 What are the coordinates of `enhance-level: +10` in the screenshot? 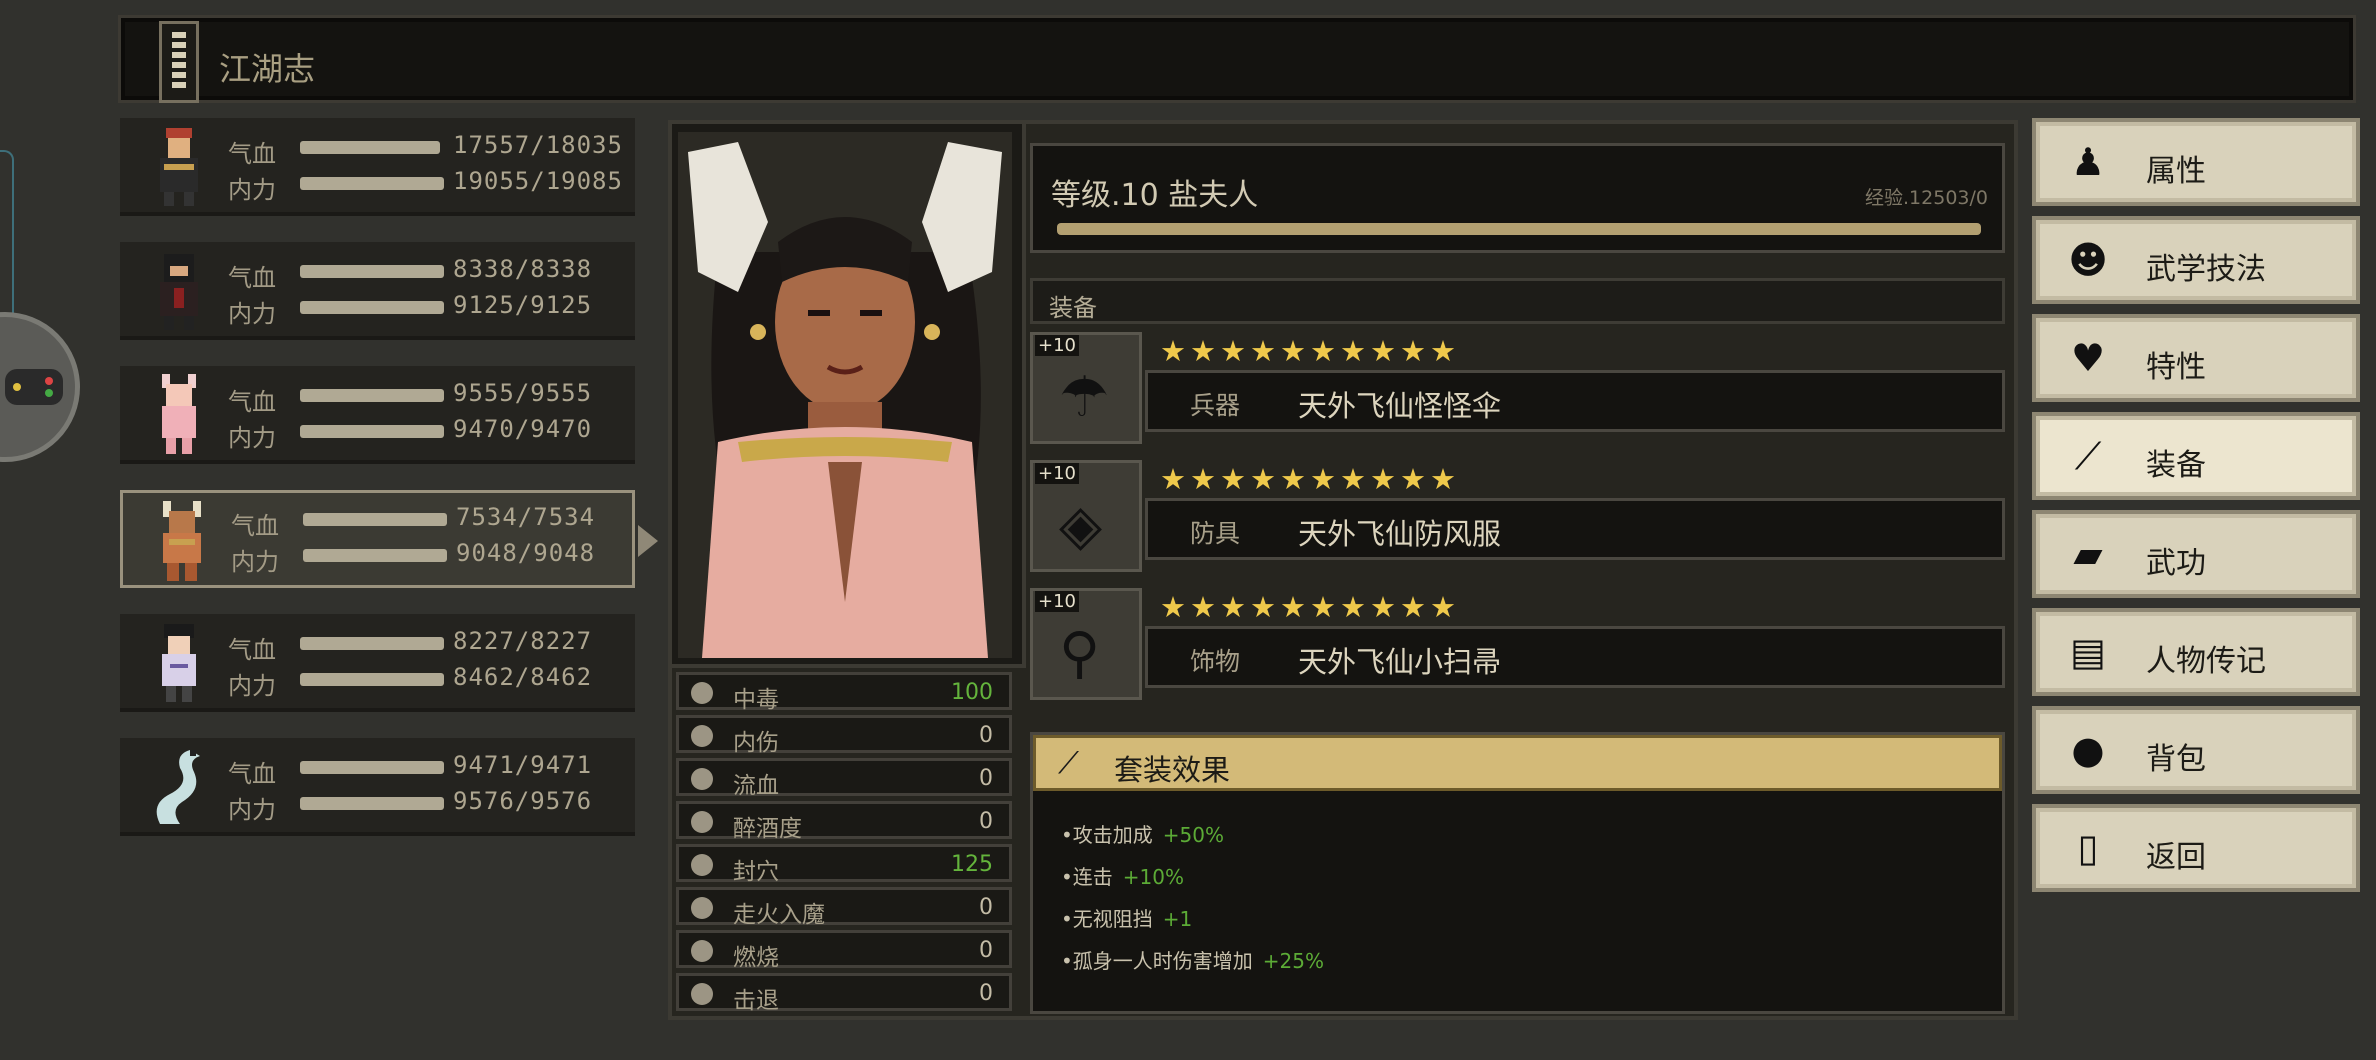 It's located at (1057, 601).